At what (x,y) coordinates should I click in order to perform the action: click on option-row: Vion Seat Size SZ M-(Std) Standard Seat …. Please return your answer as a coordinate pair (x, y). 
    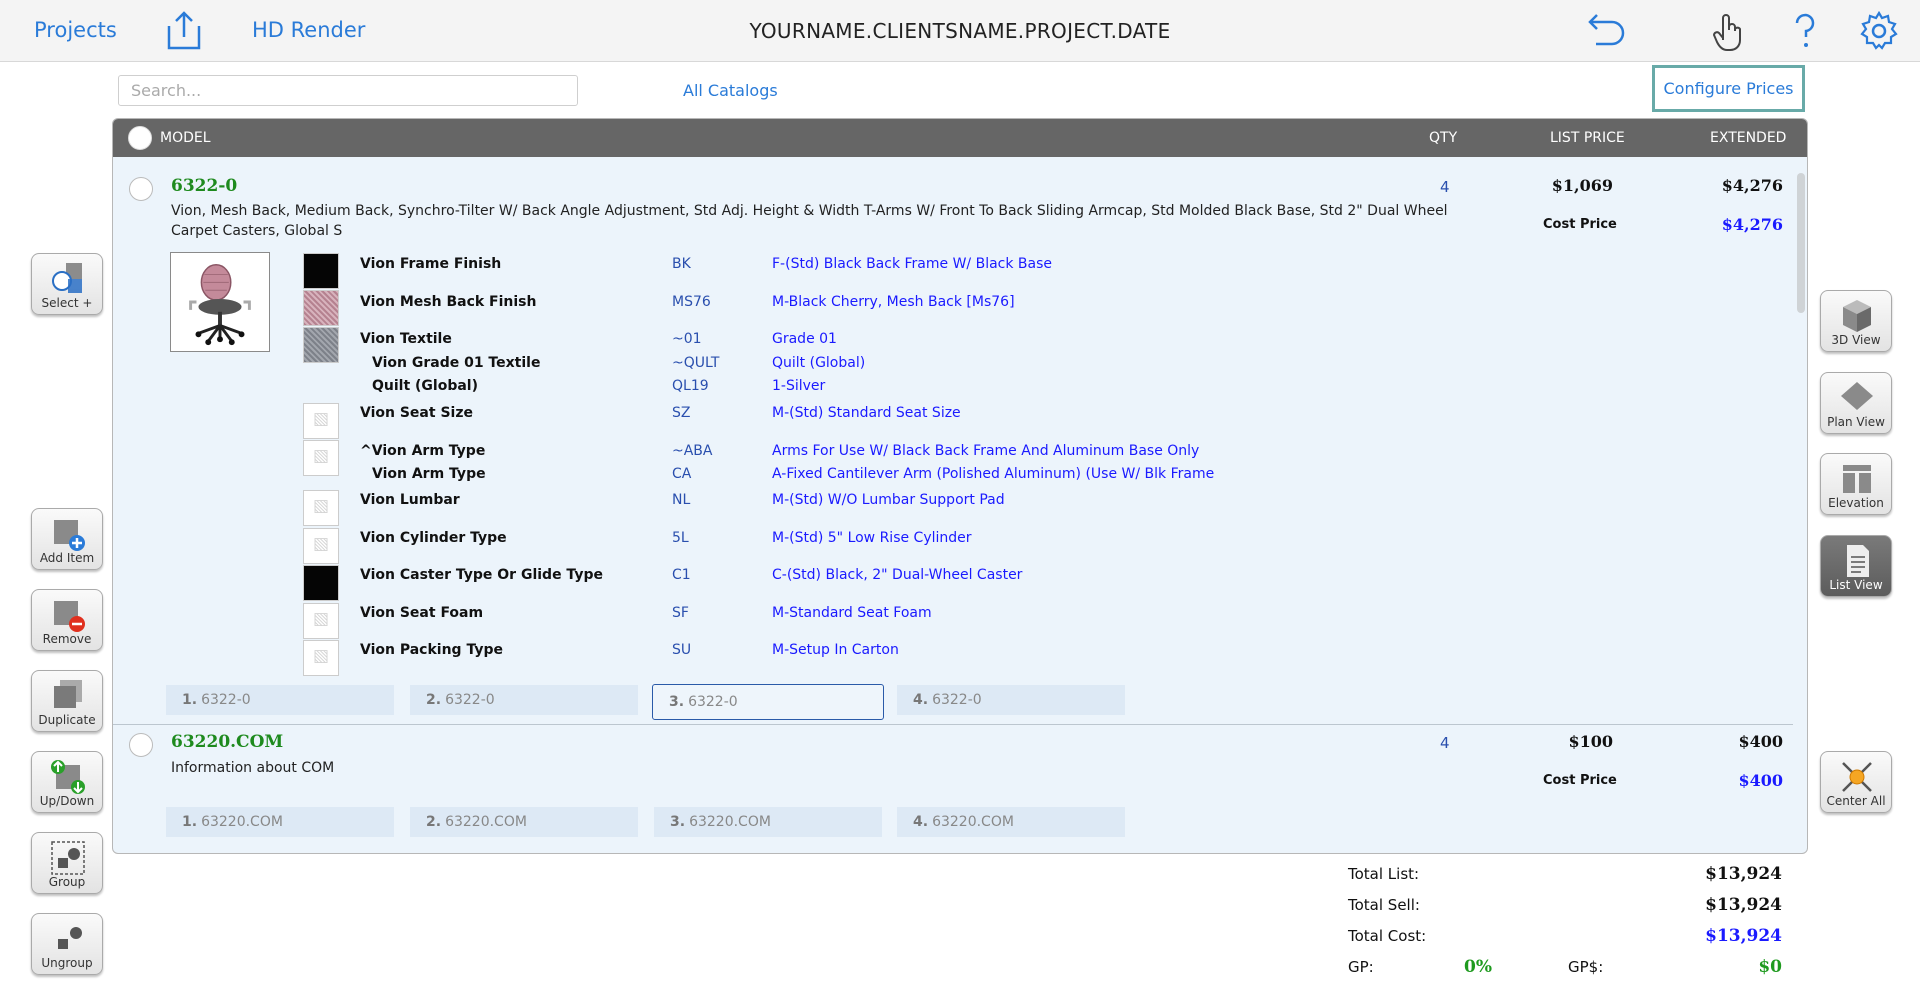
    Looking at the image, I should click on (863, 417).